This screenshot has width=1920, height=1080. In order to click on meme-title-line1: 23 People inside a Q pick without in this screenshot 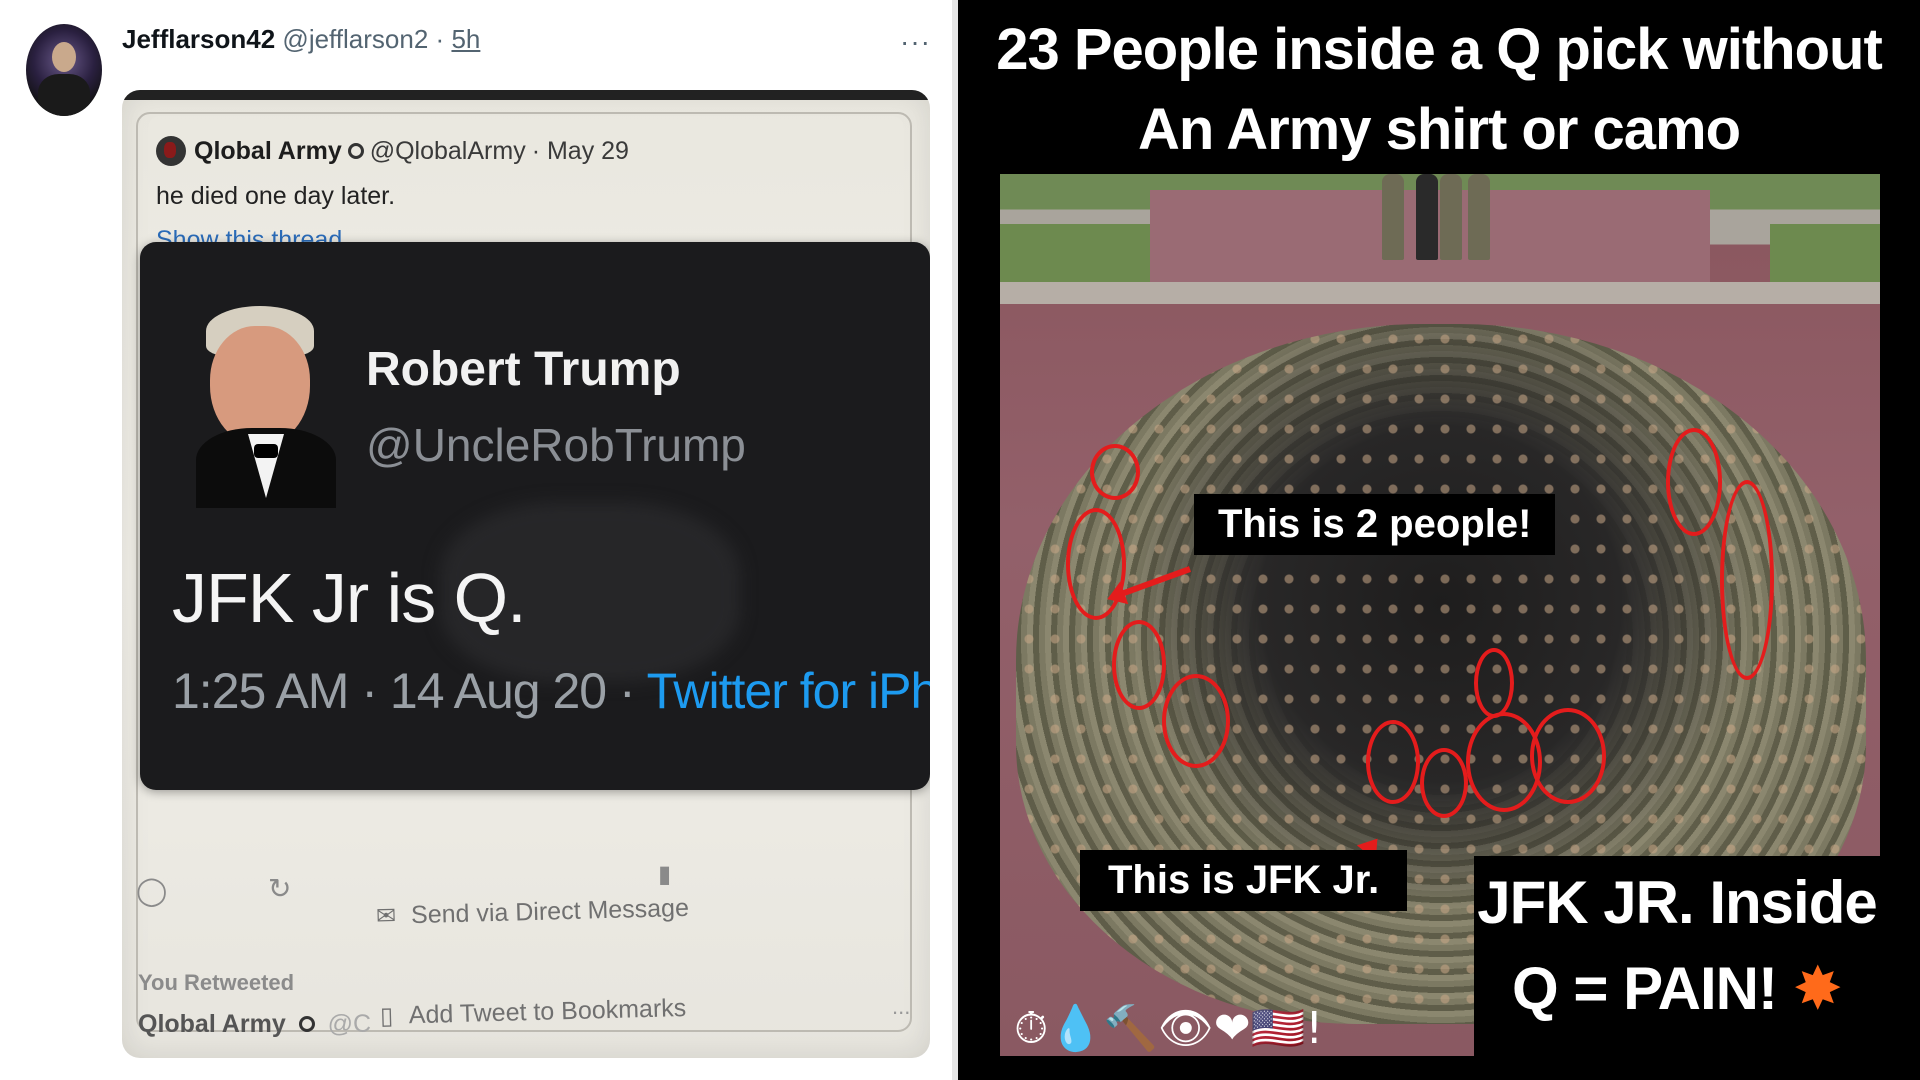, I will do `click(1439, 49)`.